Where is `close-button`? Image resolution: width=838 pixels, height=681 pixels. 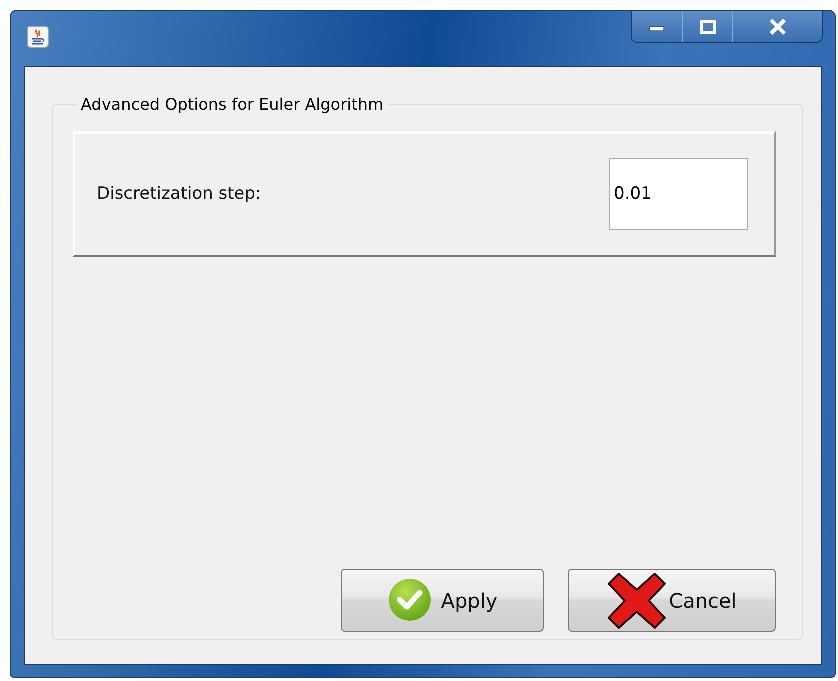
close-button is located at coordinates (777, 26).